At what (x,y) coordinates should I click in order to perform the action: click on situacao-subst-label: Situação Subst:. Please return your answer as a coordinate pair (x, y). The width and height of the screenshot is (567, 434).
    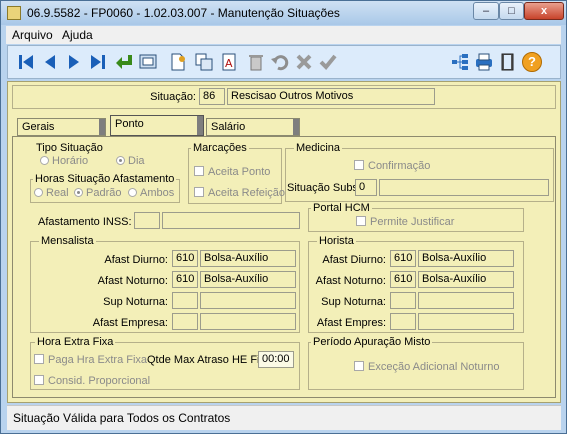
    Looking at the image, I should click on (326, 188).